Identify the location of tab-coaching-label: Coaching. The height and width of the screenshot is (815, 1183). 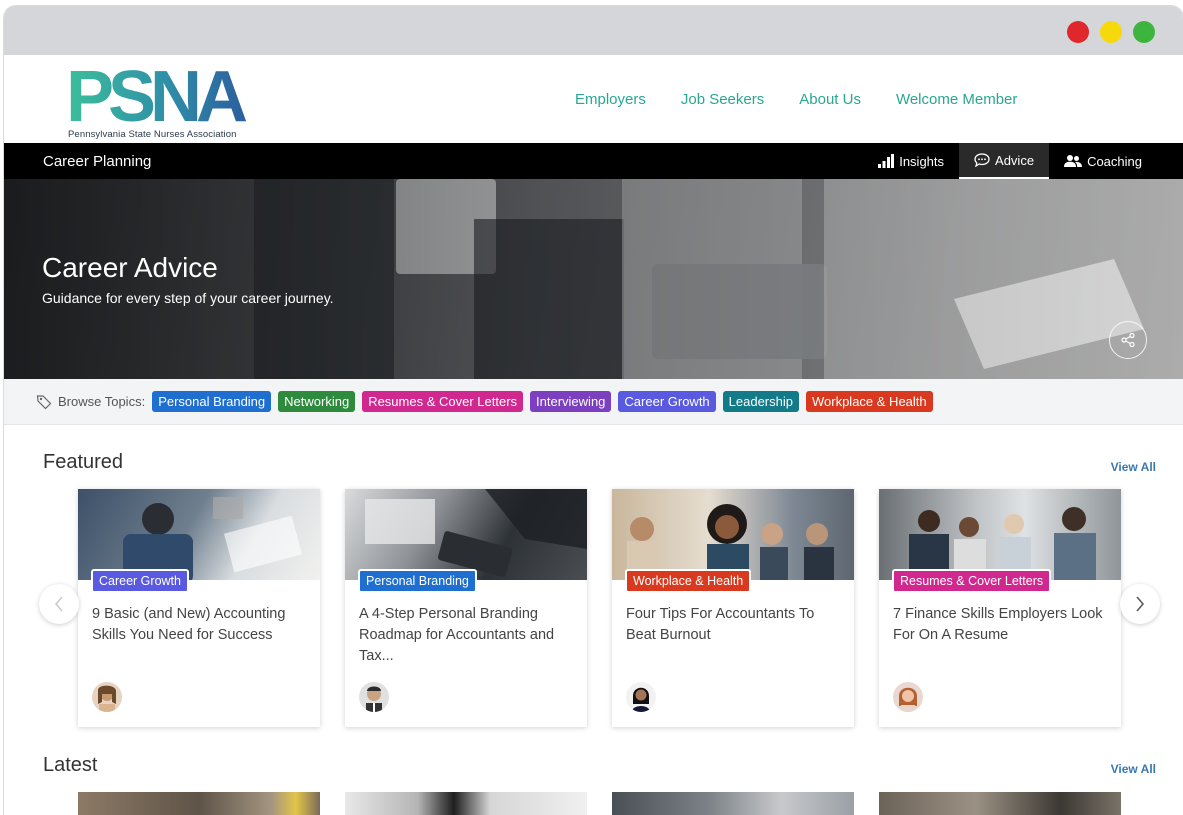
(1114, 161).